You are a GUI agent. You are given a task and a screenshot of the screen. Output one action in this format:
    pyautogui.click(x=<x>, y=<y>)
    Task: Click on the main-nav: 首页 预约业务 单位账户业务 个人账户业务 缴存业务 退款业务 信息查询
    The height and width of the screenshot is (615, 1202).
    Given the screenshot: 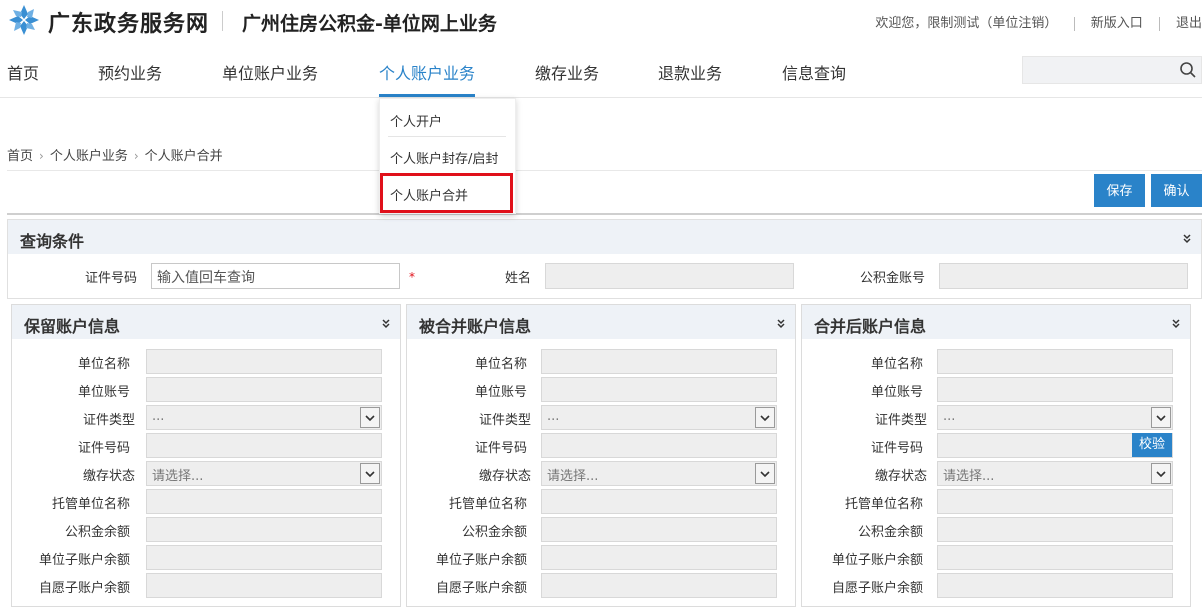 What is the action you would take?
    pyautogui.click(x=601, y=70)
    